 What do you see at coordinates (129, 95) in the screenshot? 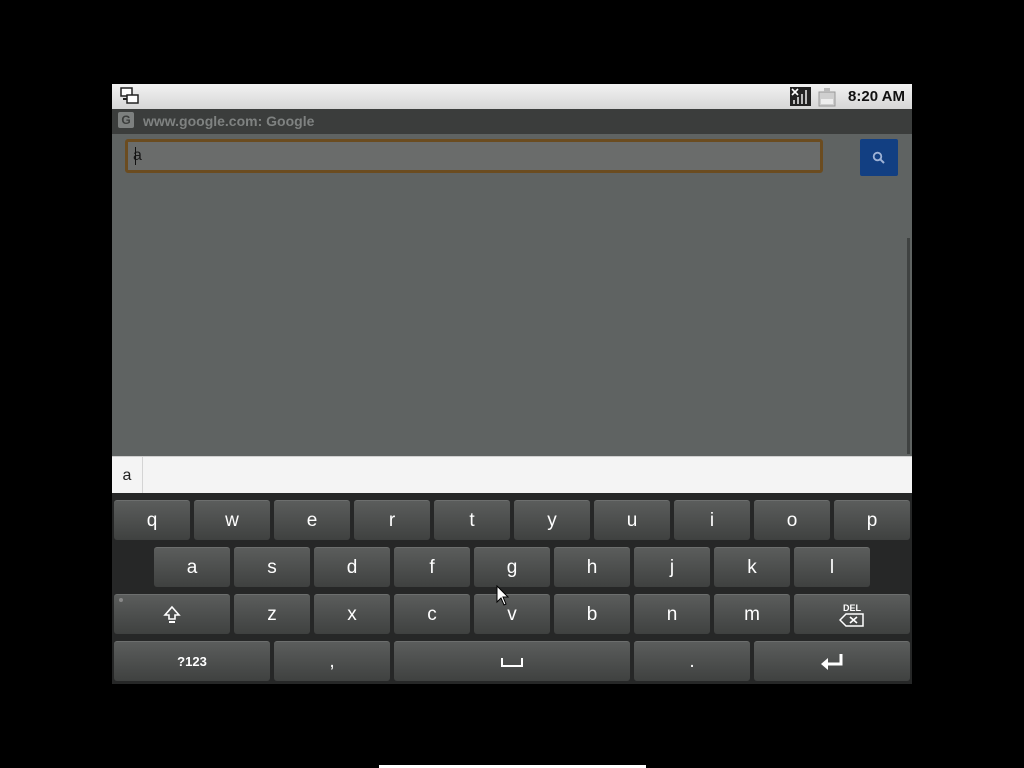
I see `network-connected-icon` at bounding box center [129, 95].